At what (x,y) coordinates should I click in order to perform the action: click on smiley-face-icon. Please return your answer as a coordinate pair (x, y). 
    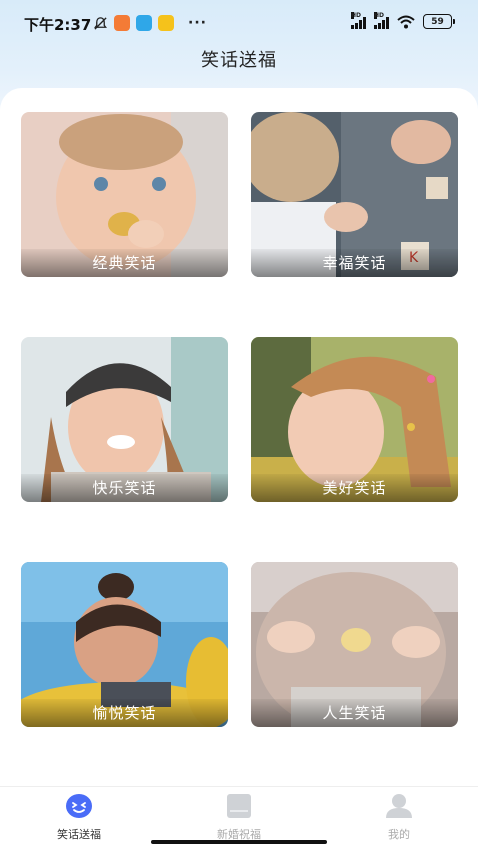
    Looking at the image, I should click on (79, 806).